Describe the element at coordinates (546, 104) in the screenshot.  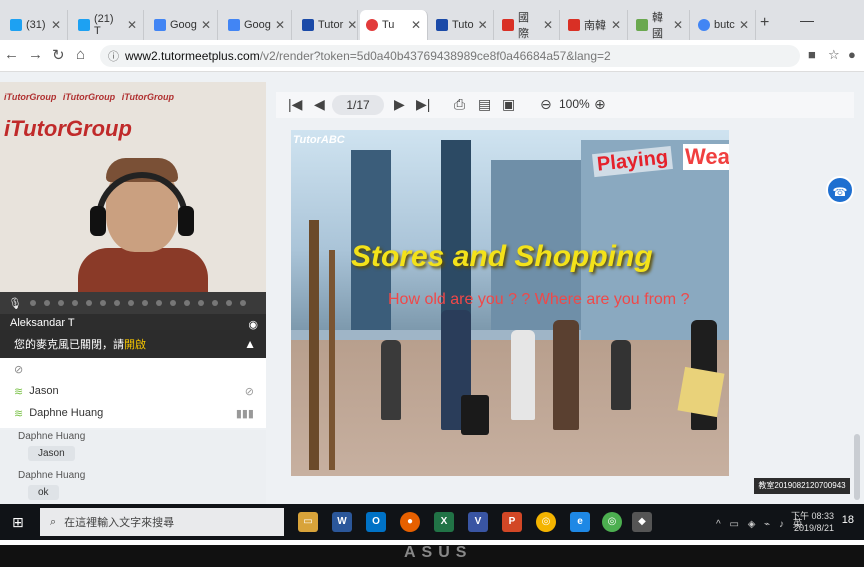
I see `zoom-out-icon: ⊖` at that location.